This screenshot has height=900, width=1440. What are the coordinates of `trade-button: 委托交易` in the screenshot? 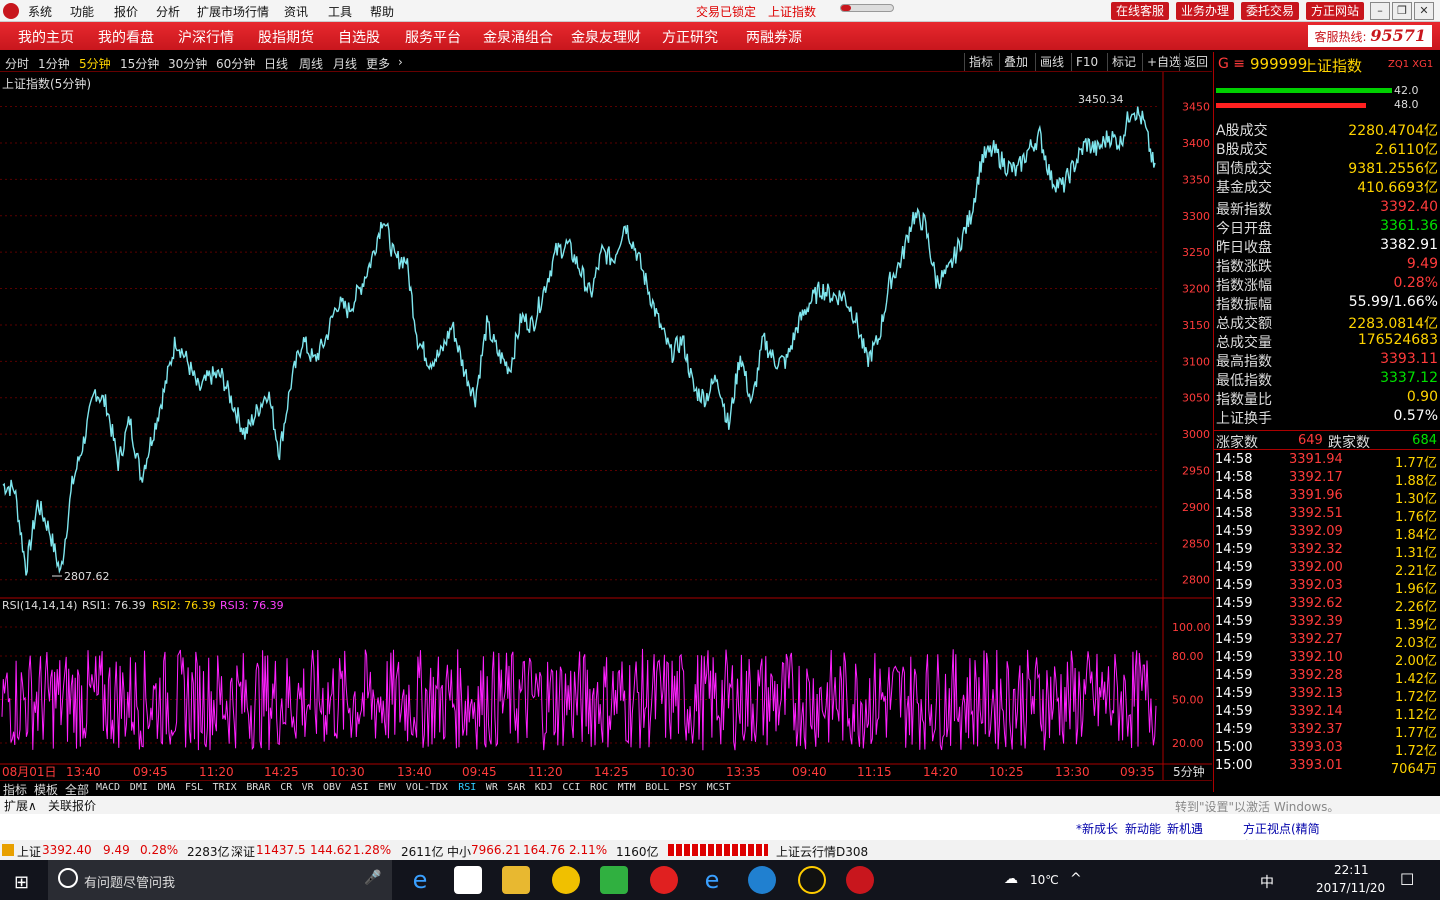 It's located at (1270, 11).